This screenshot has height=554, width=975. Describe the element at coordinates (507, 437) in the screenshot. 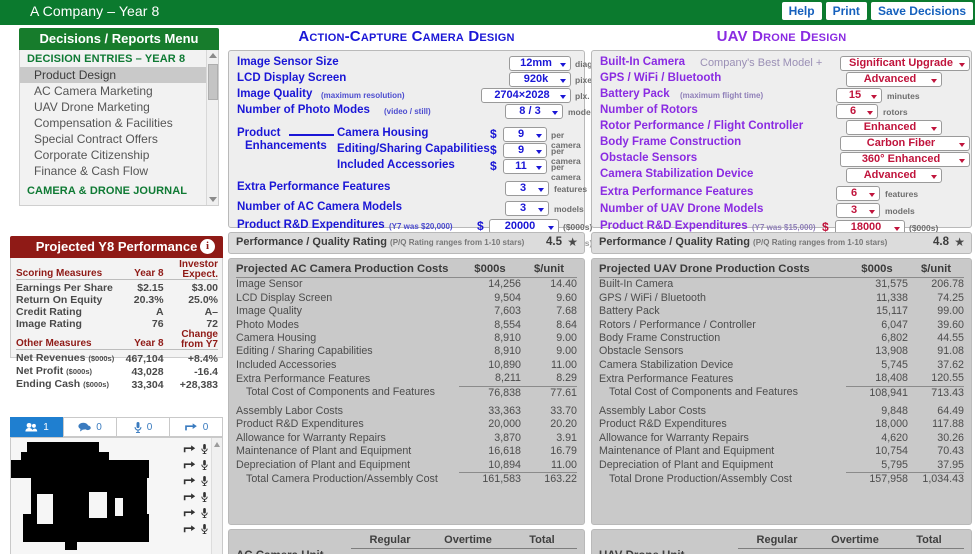

I see `cost-thousands: 3,870` at that location.